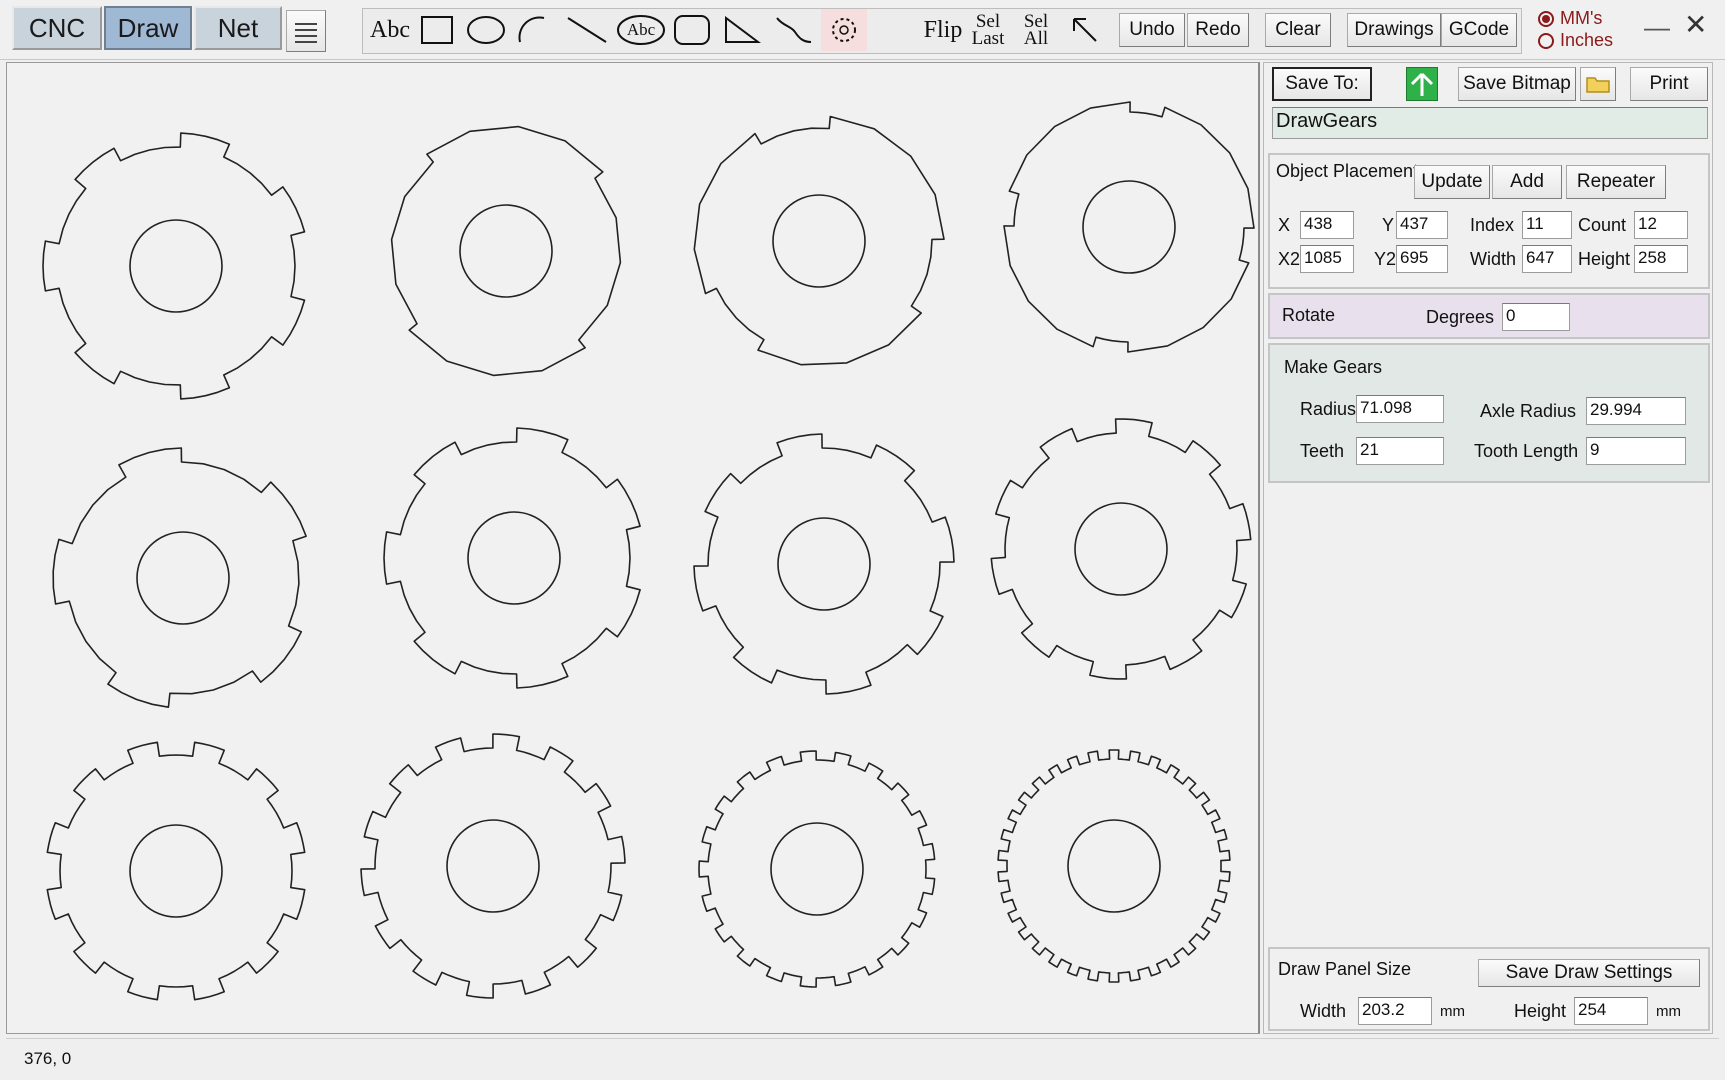  What do you see at coordinates (148, 28) in the screenshot?
I see `draw-mode-tab: Draw` at bounding box center [148, 28].